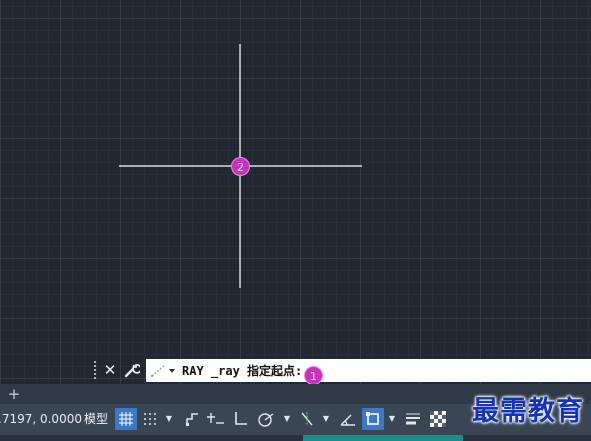 The height and width of the screenshot is (441, 591). Describe the element at coordinates (41, 419) in the screenshot. I see `coordinate-readout: .7197, 0.0000` at that location.